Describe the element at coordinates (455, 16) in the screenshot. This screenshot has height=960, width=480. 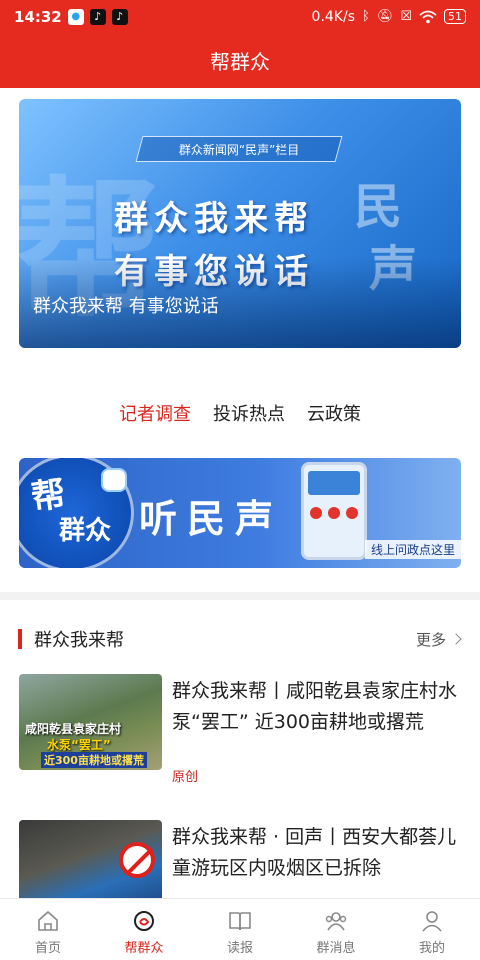
I see `battery-icon: 51` at that location.